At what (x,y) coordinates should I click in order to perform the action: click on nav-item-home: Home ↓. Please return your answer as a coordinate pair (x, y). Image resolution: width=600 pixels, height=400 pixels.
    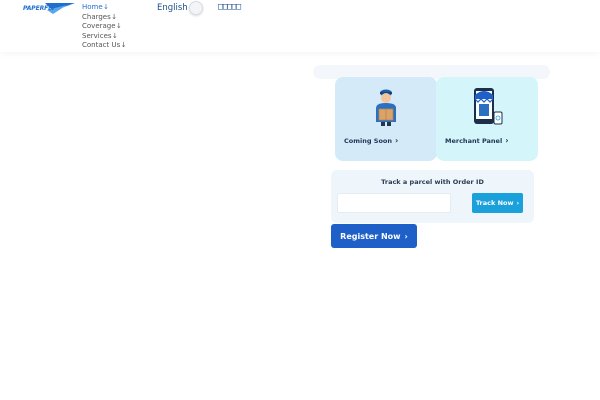
    Looking at the image, I should click on (104, 8).